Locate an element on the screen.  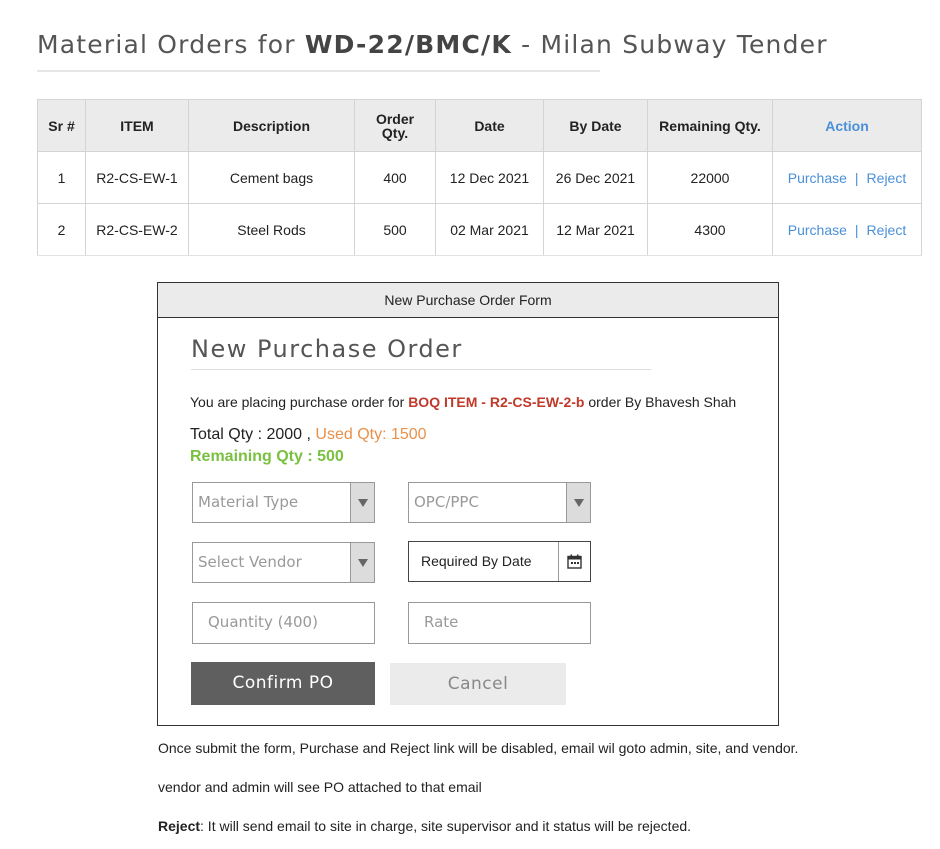
cement-type-select: OPC/PPC is located at coordinates (499, 502).